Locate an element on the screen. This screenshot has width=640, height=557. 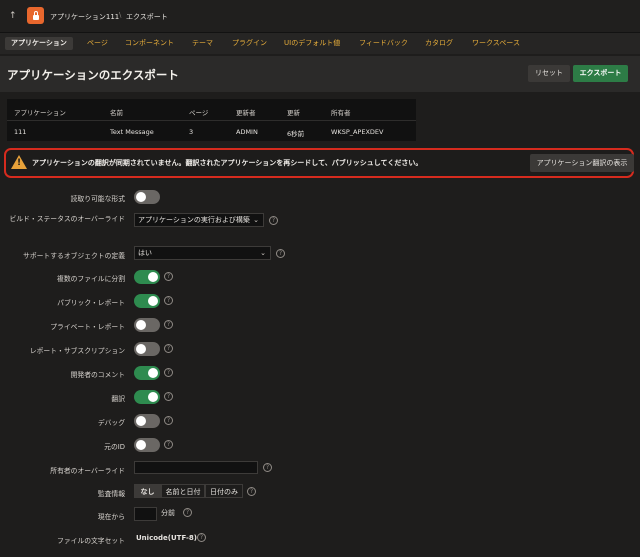
supporting-objects-select: はい ⌄ is located at coordinates (202, 253).